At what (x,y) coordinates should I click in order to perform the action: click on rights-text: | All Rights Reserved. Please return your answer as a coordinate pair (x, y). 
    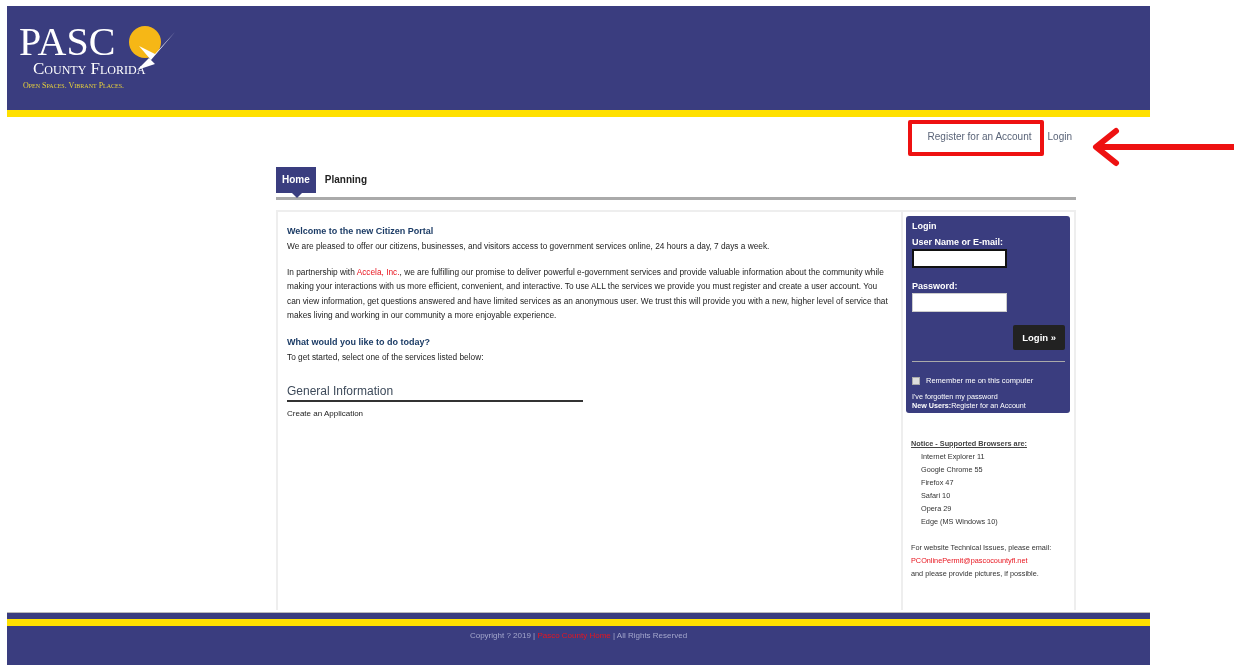
    Looking at the image, I should click on (650, 635).